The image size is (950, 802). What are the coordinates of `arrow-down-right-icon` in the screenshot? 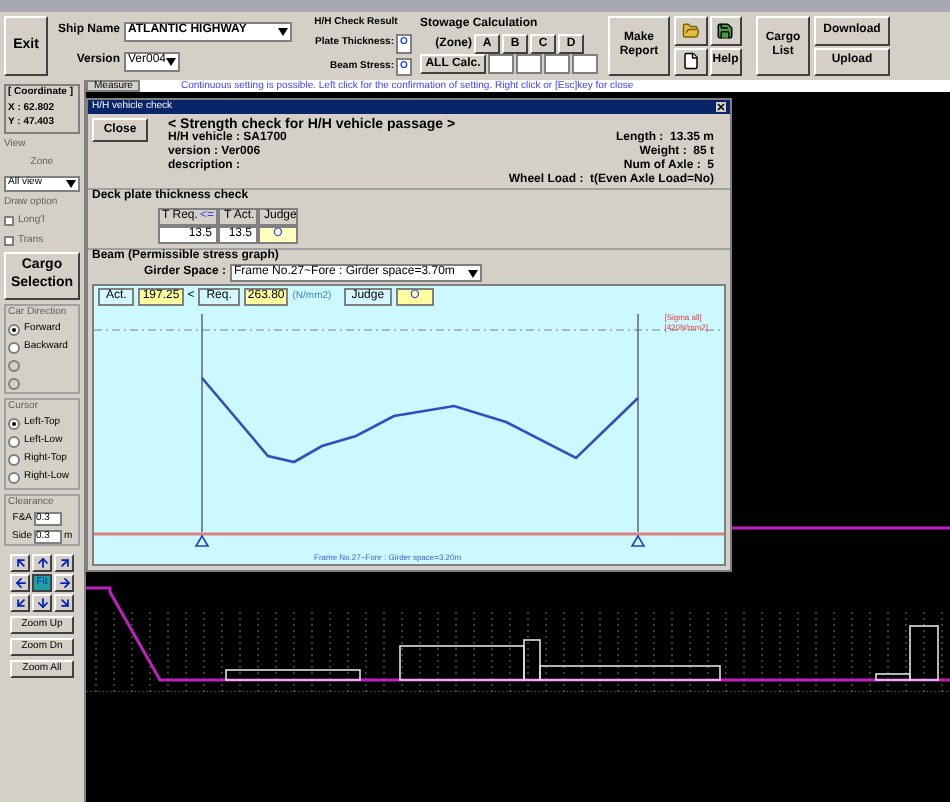 It's located at (64, 603).